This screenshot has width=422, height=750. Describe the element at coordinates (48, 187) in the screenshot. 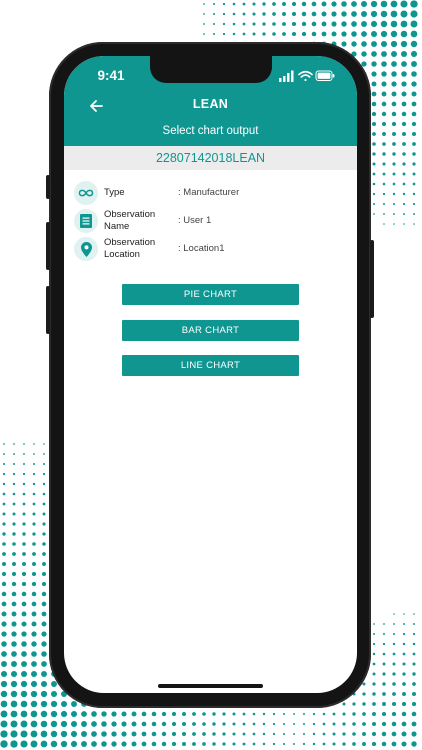

I see `mute-switch` at that location.